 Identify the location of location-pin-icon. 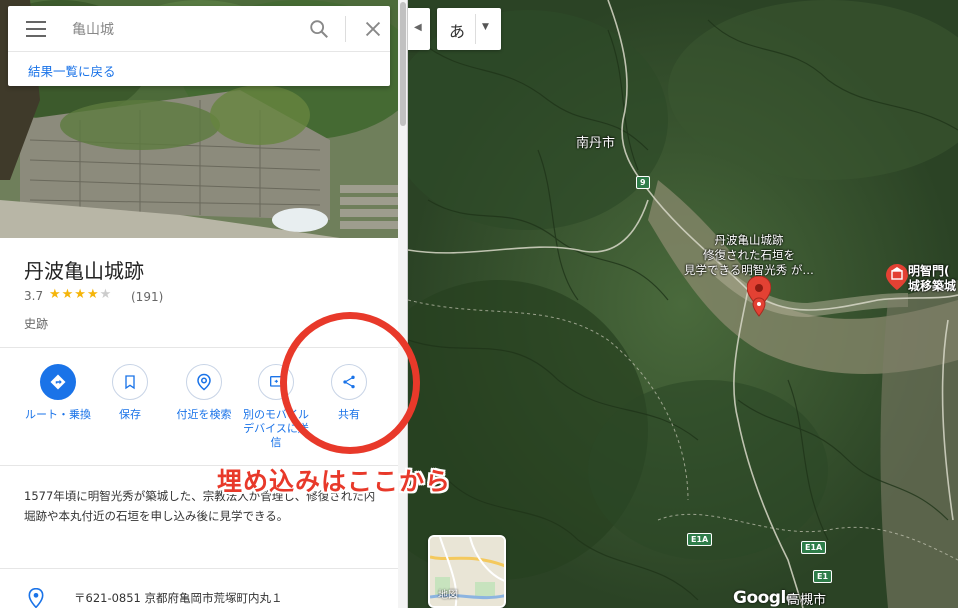
(36, 598).